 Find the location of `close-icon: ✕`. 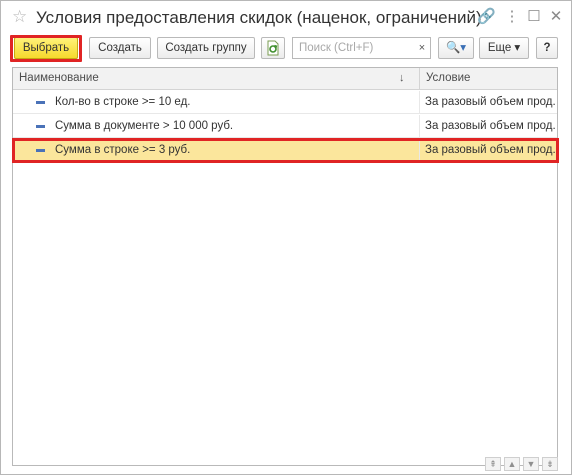

close-icon: ✕ is located at coordinates (556, 17).